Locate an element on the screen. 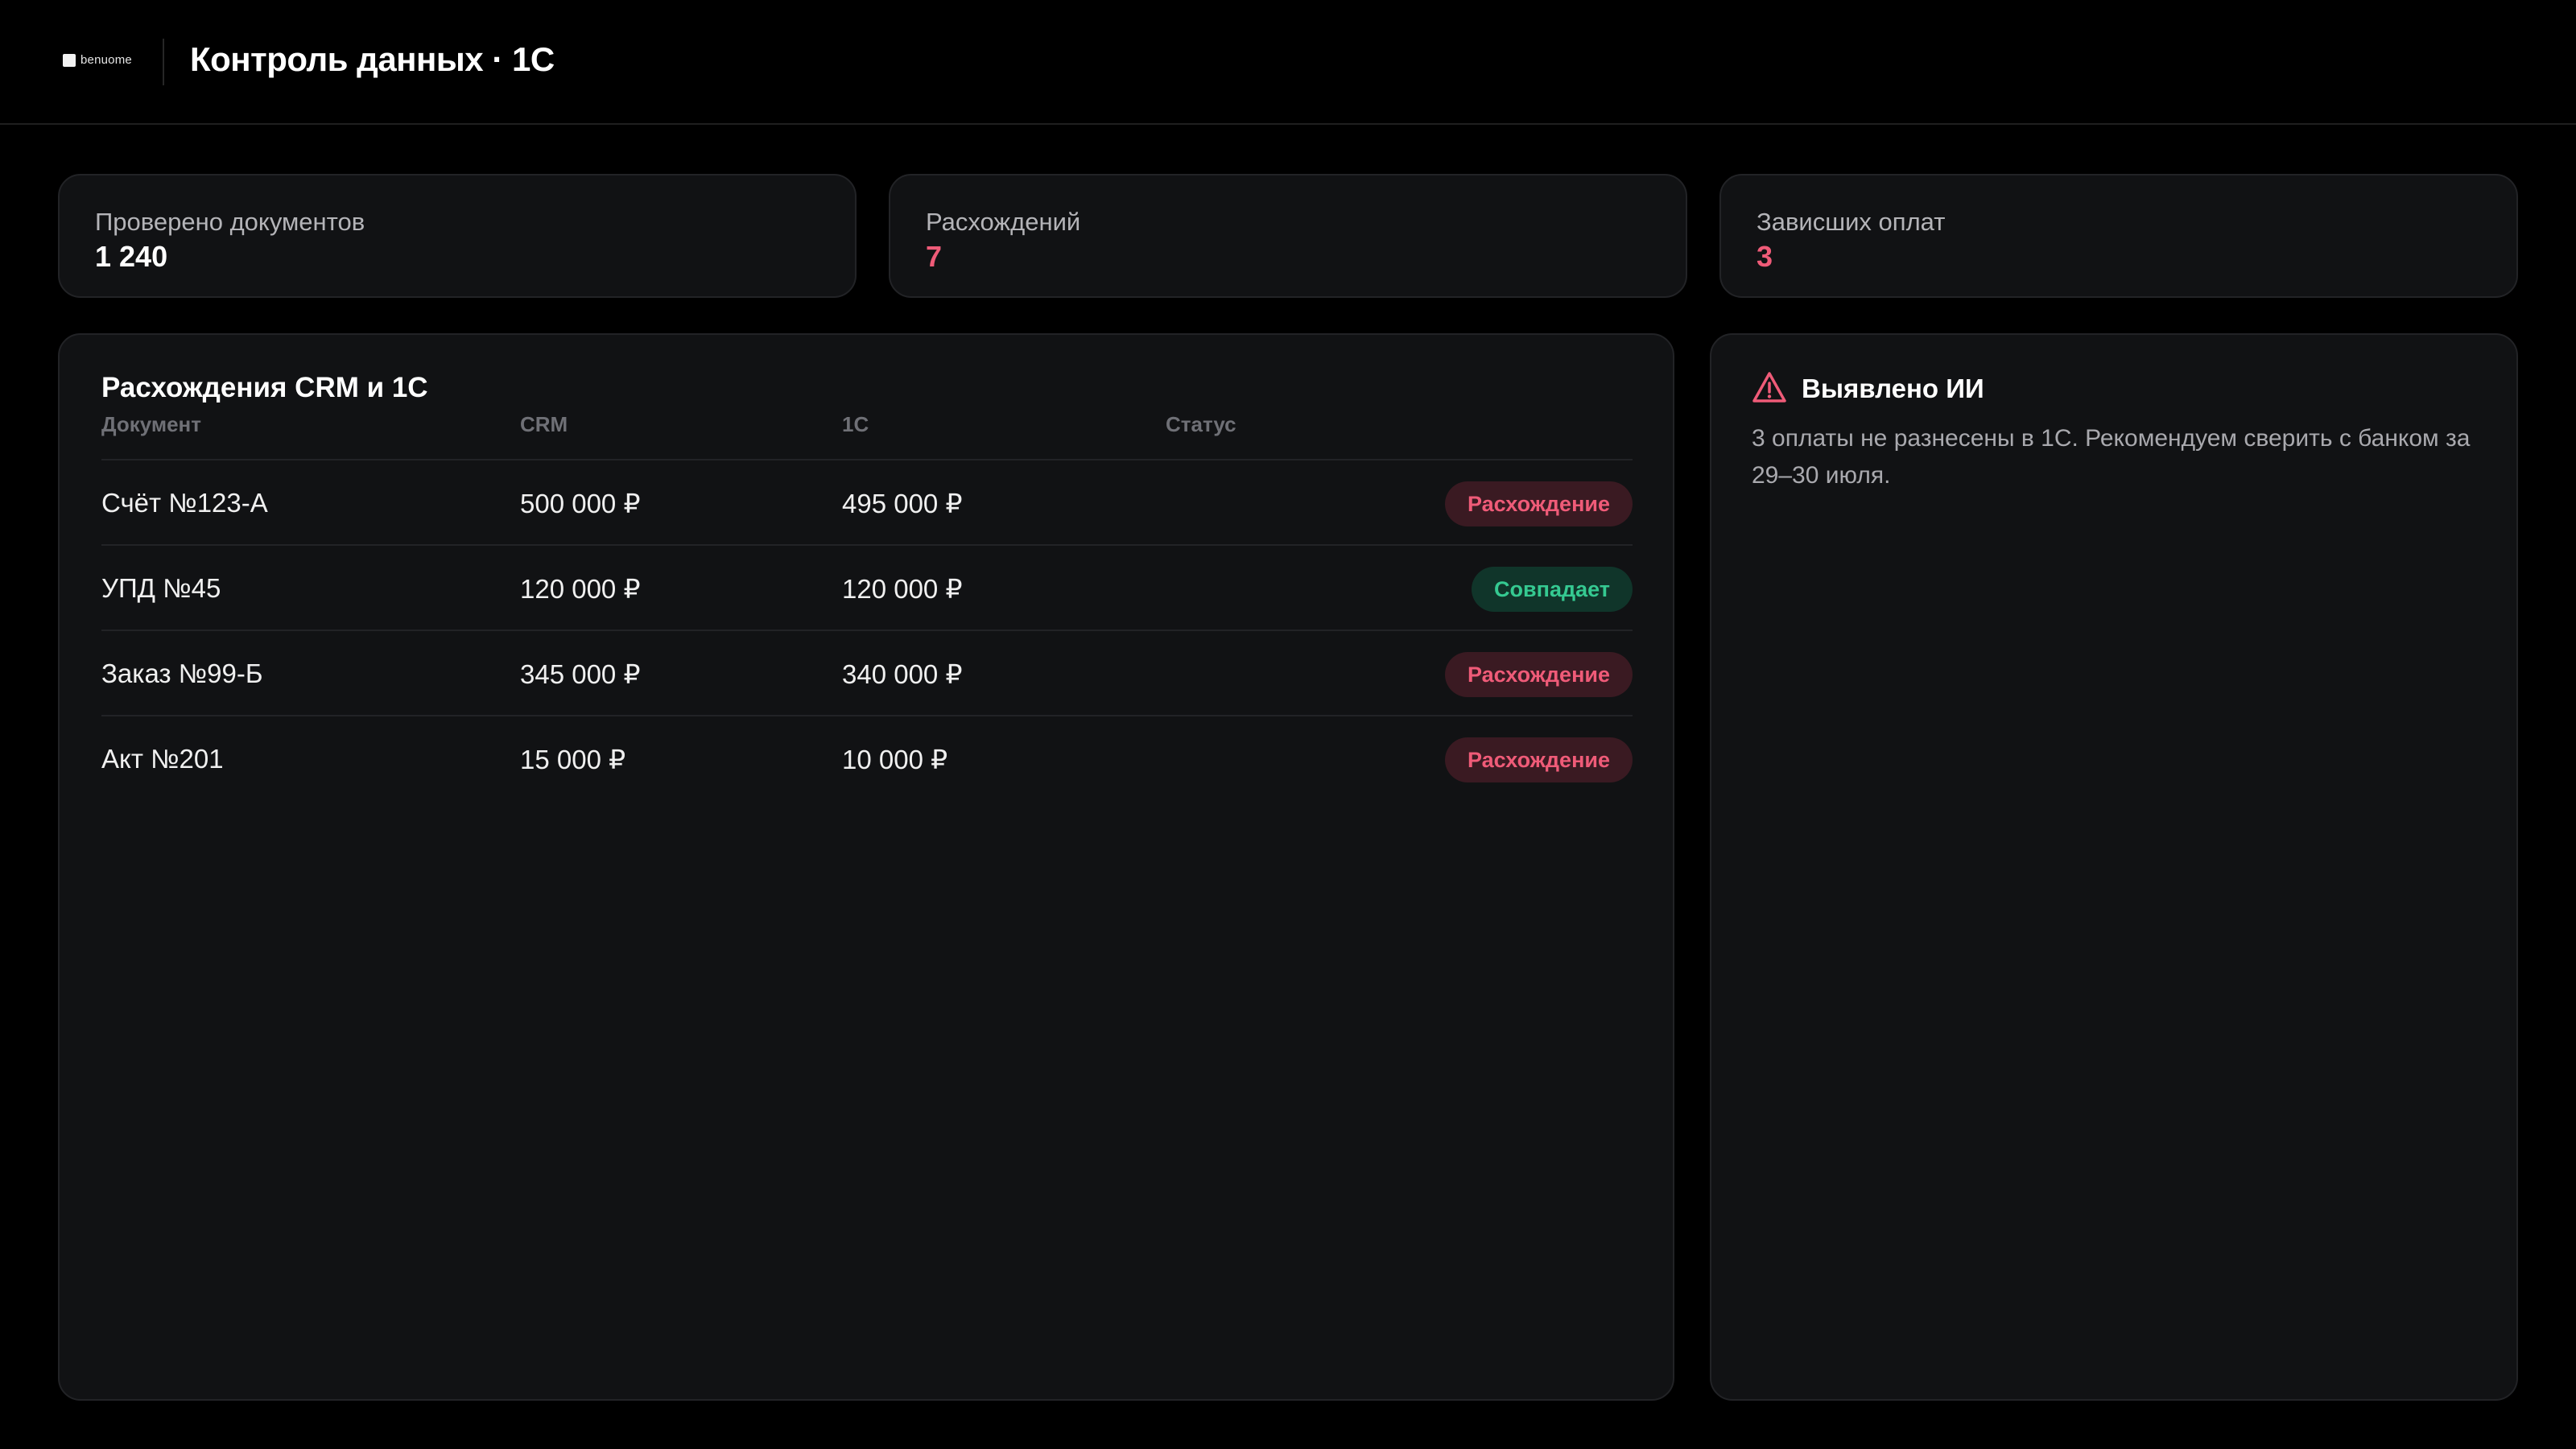 The image size is (2576, 1449). cell-crm: 345 000 ₽ is located at coordinates (580, 674).